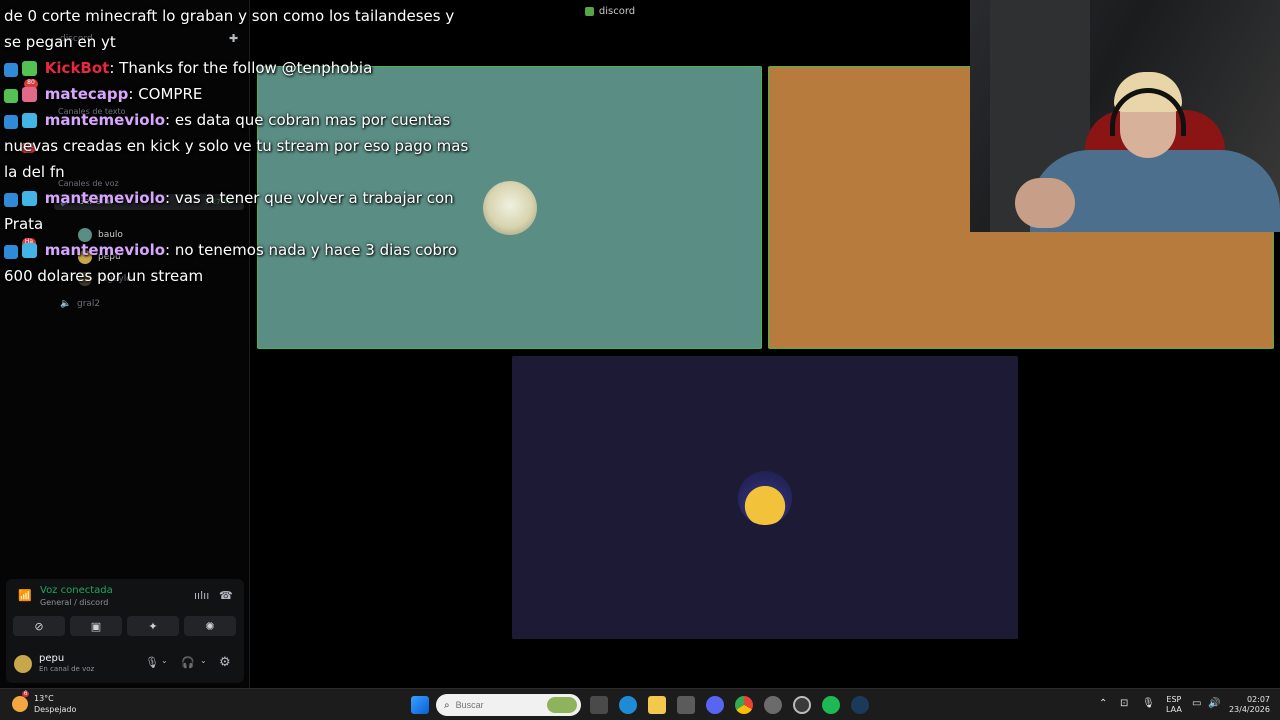 The height and width of the screenshot is (720, 1280). I want to click on weather-desc: Despejado, so click(55, 709).